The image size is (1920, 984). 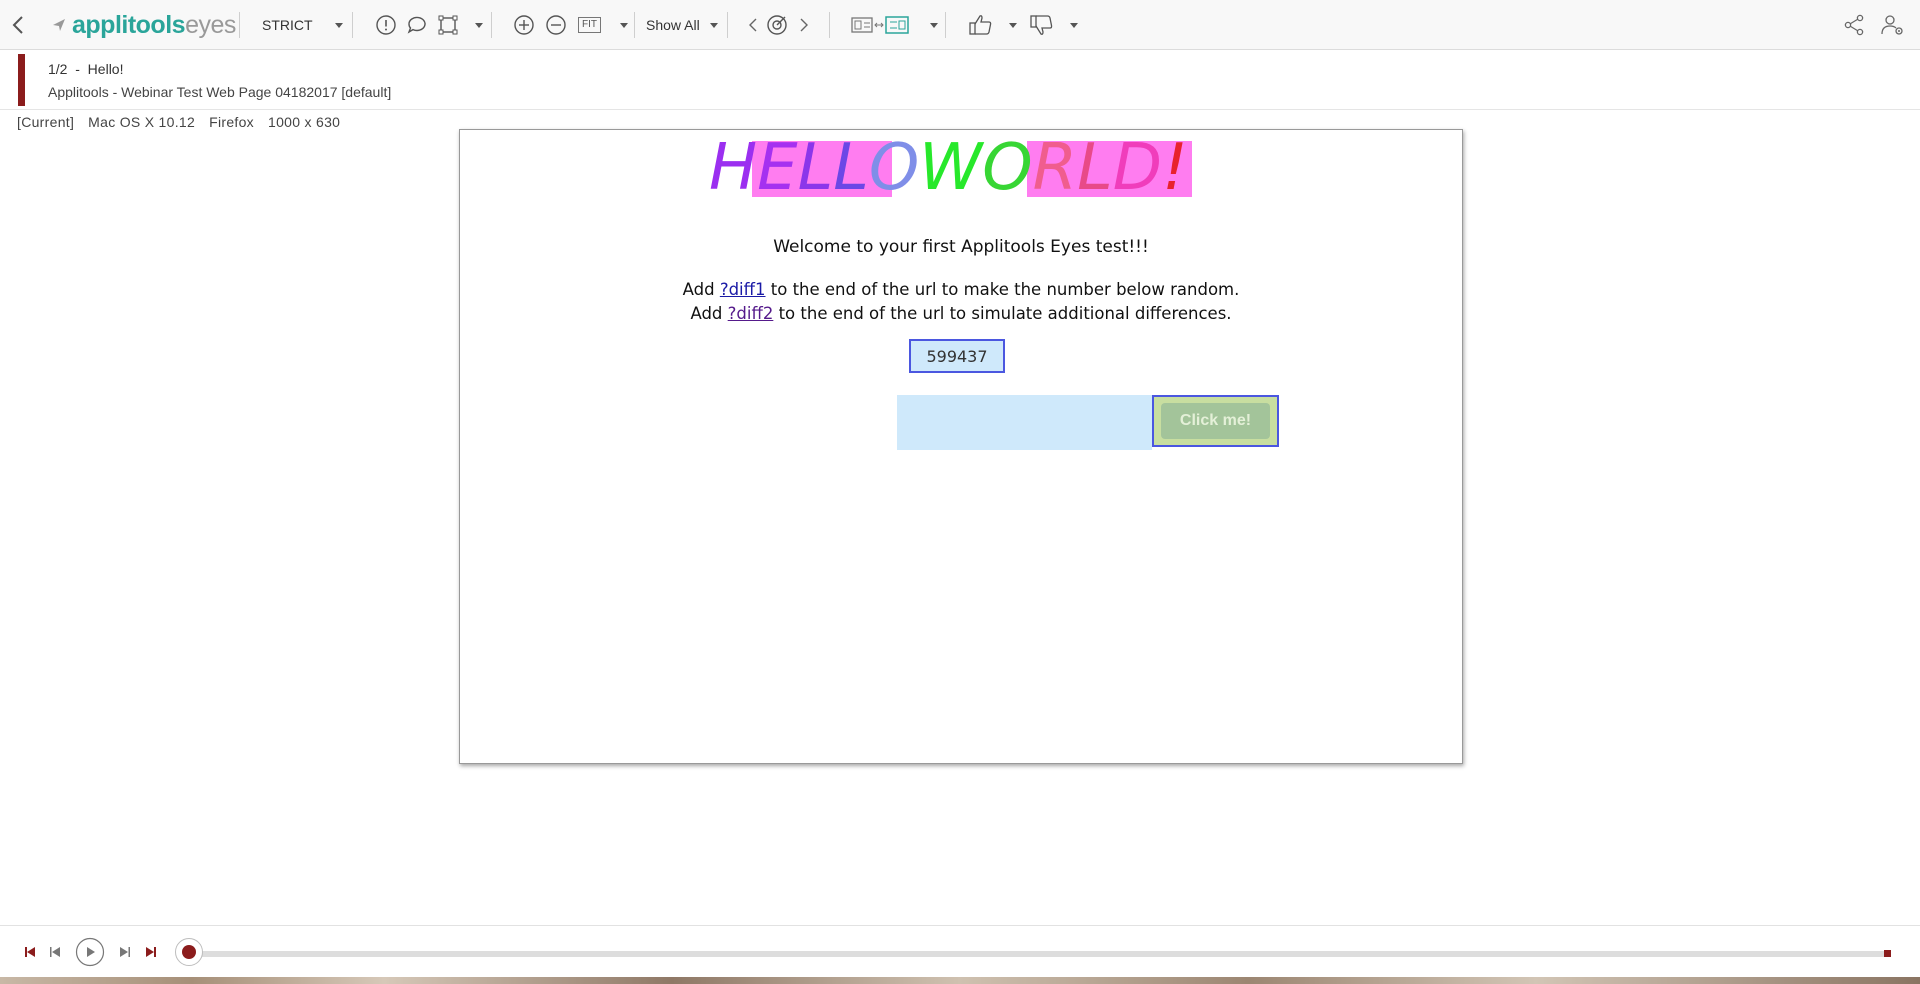 What do you see at coordinates (59, 25) in the screenshot?
I see `logo-icon` at bounding box center [59, 25].